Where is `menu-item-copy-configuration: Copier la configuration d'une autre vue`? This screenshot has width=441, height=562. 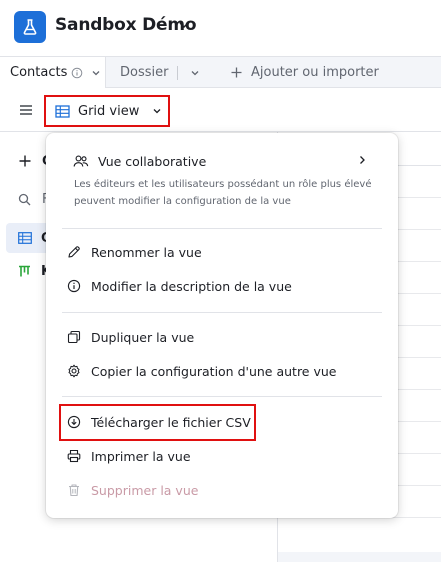
menu-item-copy-configuration: Copier la configuration d'une autre vue is located at coordinates (222, 371).